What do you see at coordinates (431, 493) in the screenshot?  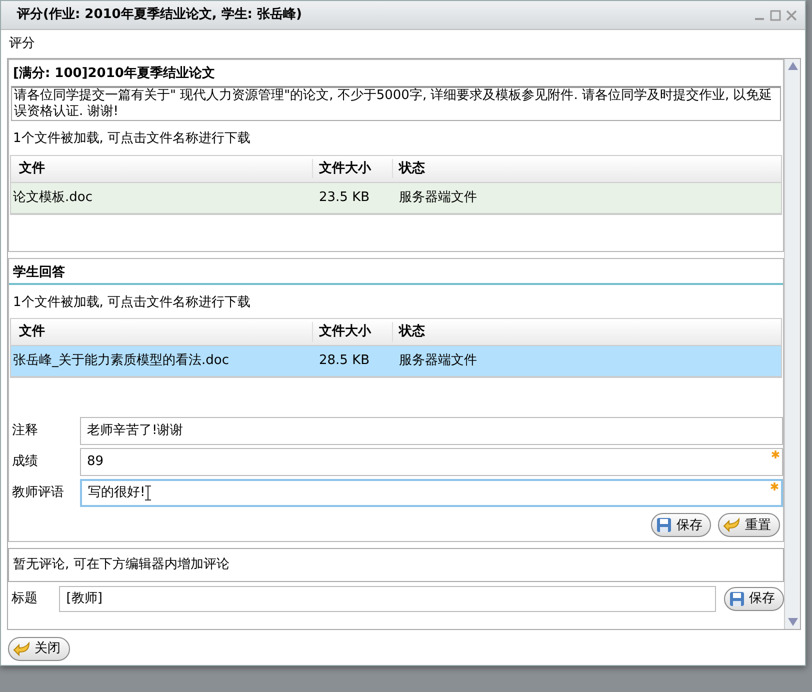 I see `input-field: 写的很好!` at bounding box center [431, 493].